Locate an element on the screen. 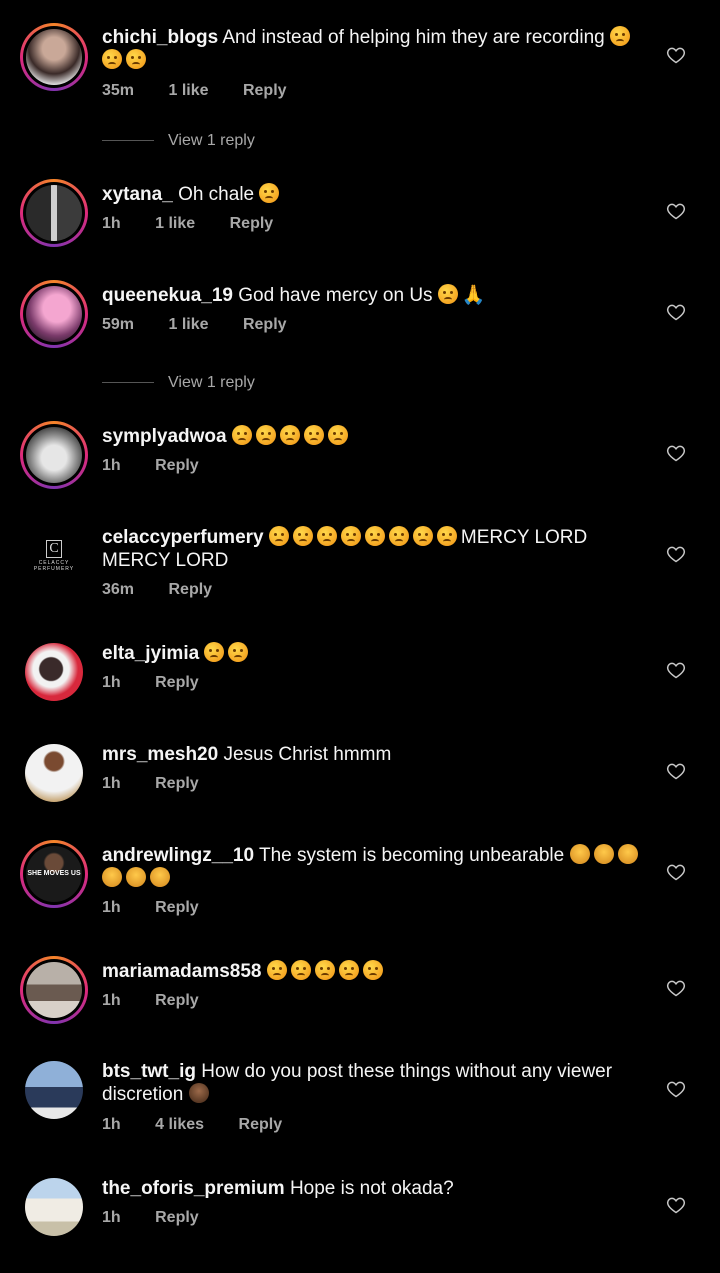 The image size is (720, 1273). avatar: C CELACCY PERFUMERY is located at coordinates (54, 554).